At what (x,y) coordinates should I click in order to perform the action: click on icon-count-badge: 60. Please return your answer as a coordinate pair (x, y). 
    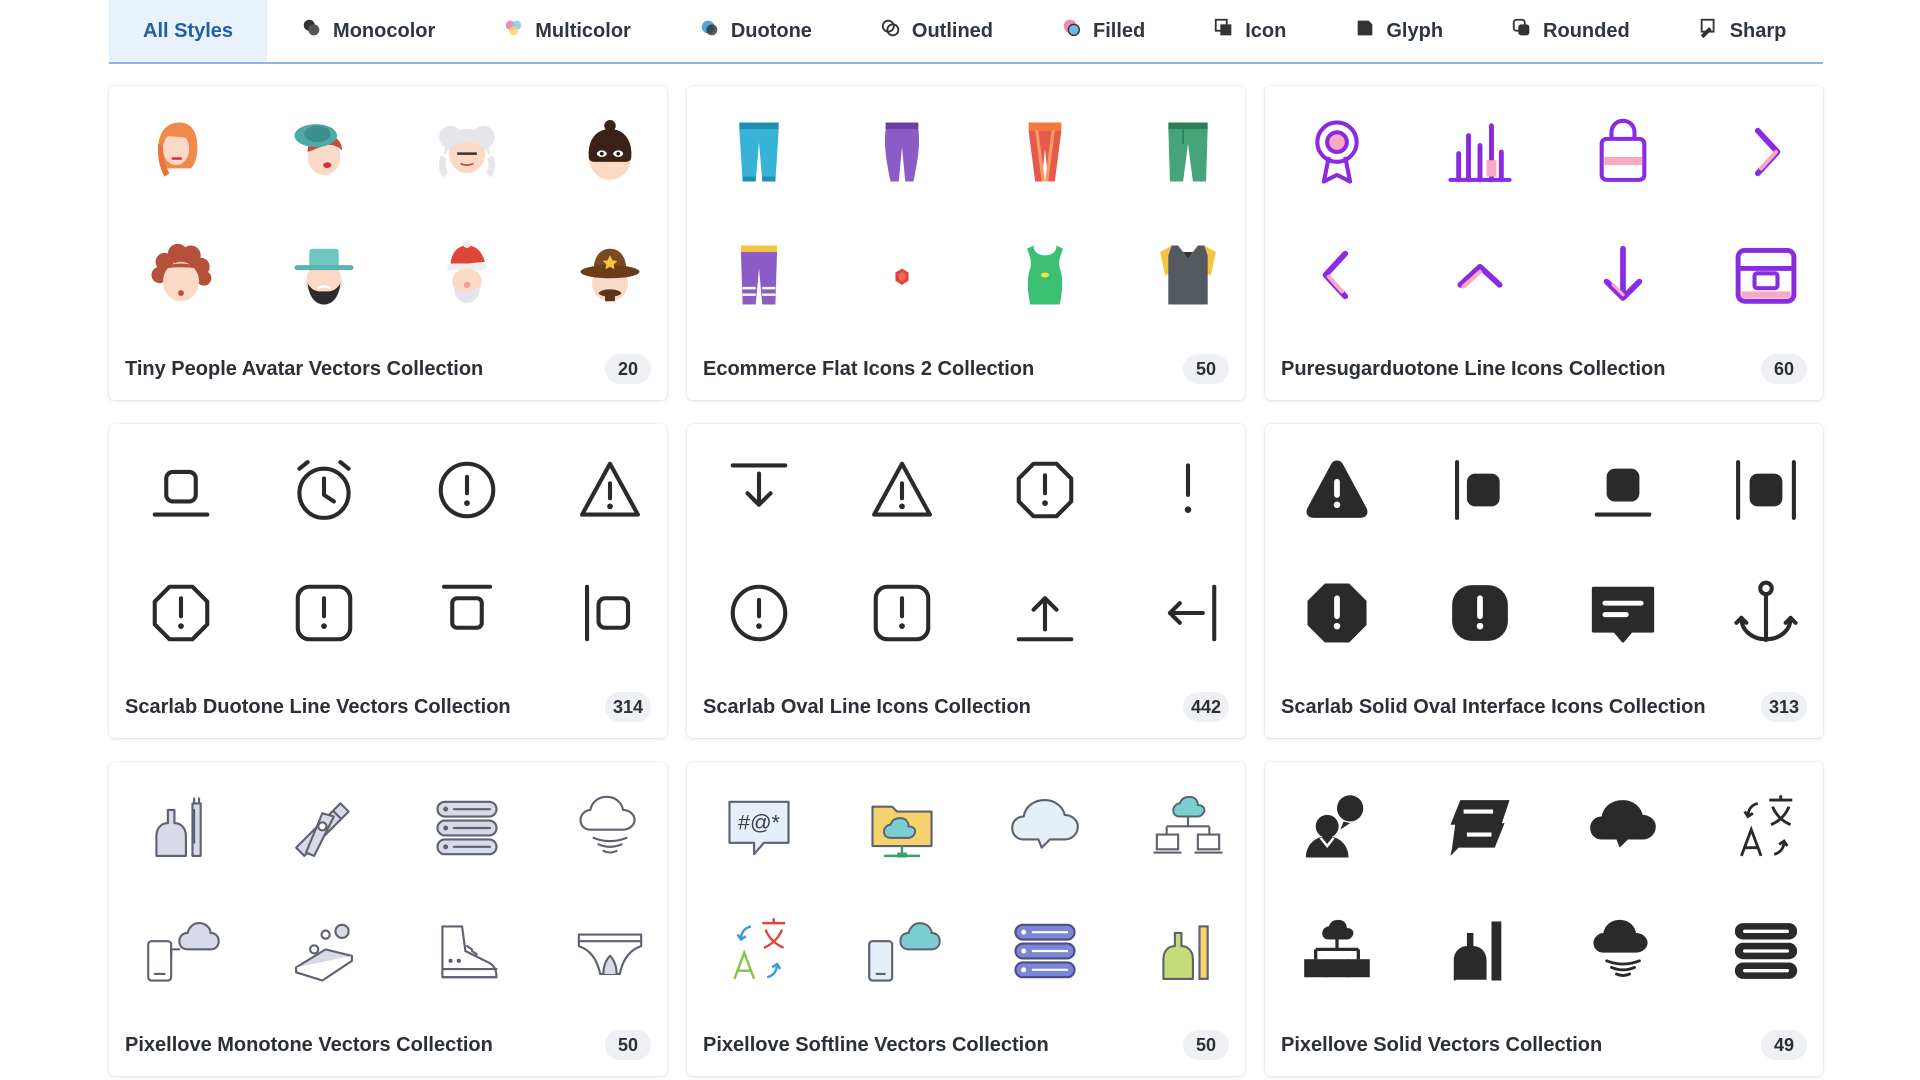
    Looking at the image, I should click on (1784, 369).